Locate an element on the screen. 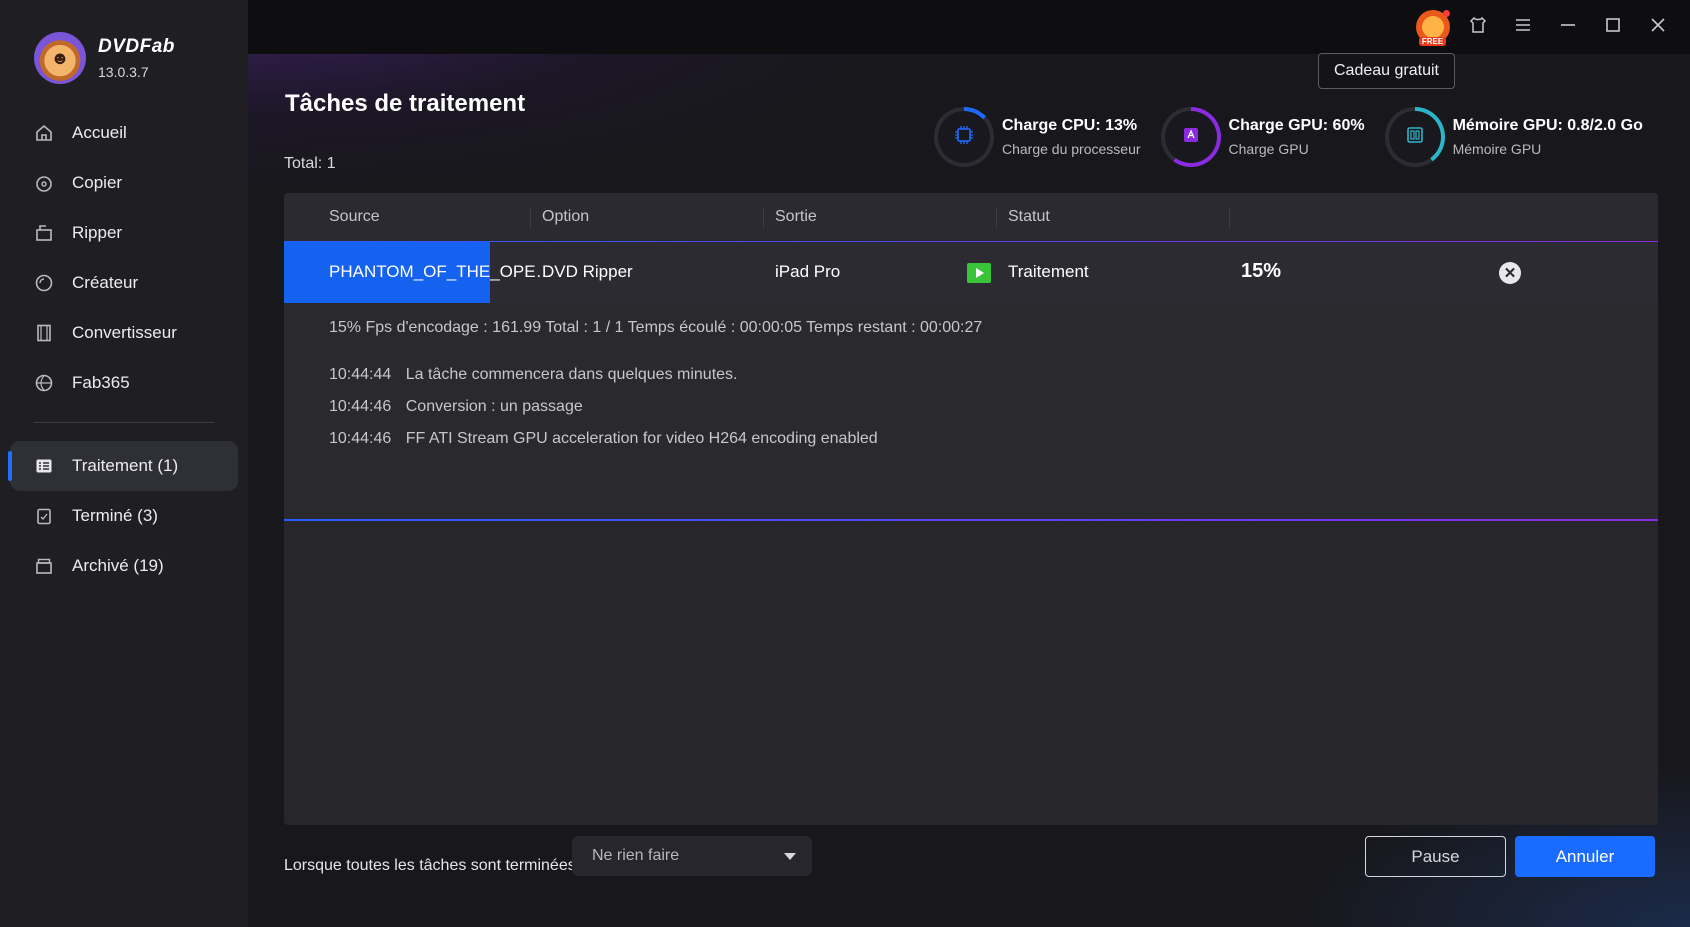 Image resolution: width=1690 pixels, height=927 pixels. sidebar-divider is located at coordinates (124, 422).